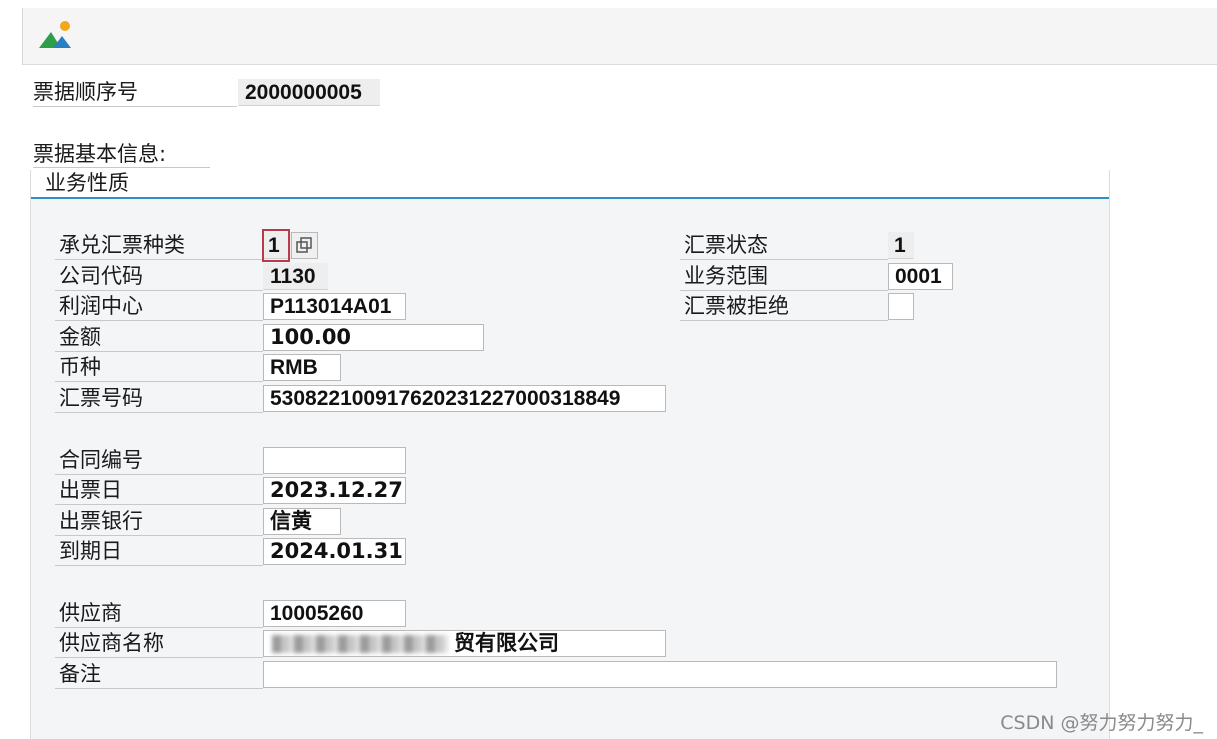 The height and width of the screenshot is (739, 1217). I want to click on vendor-name-label: 供应商名称, so click(111, 643).